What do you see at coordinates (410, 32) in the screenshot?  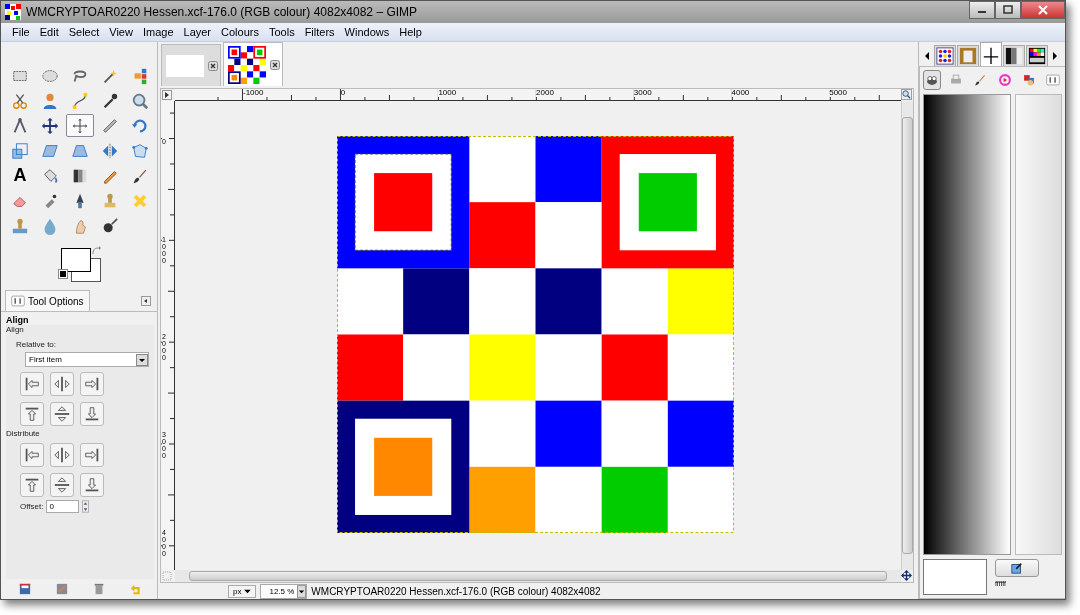 I see `menu-item: Help` at bounding box center [410, 32].